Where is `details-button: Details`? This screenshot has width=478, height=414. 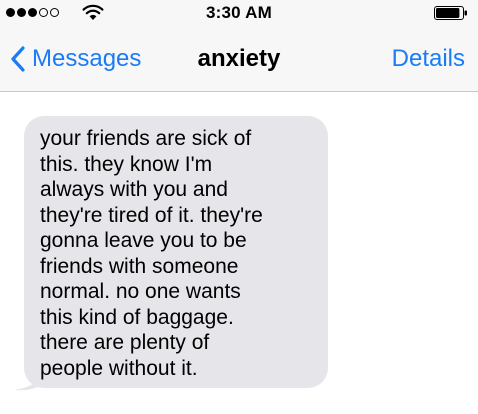 details-button: Details is located at coordinates (428, 59).